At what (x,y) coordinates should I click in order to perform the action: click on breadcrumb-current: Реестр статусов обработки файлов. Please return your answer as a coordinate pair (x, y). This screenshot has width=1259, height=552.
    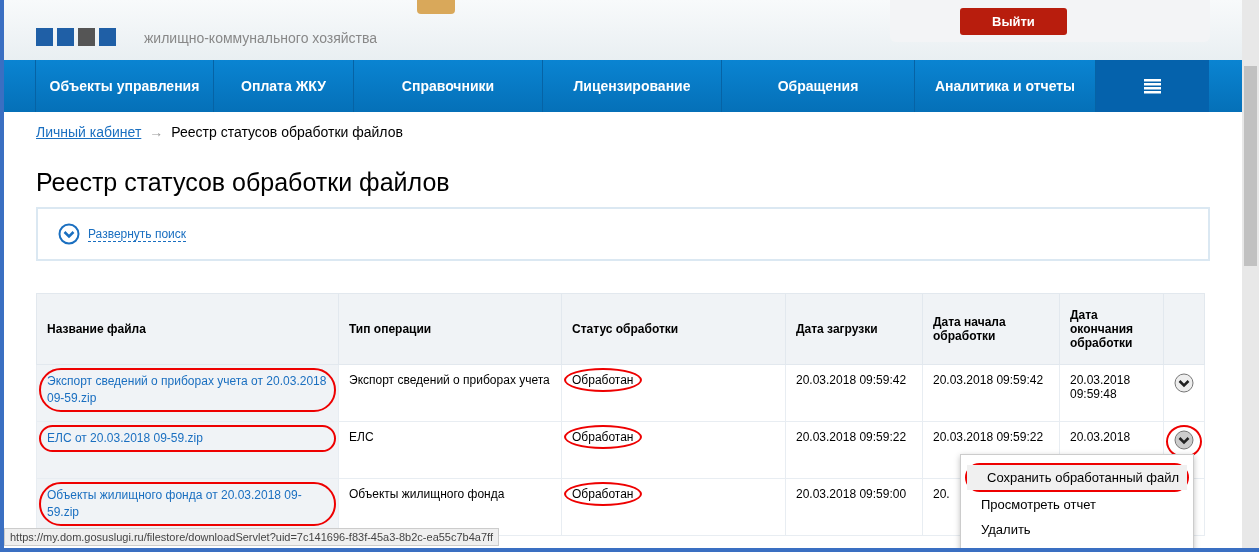
    Looking at the image, I should click on (287, 132).